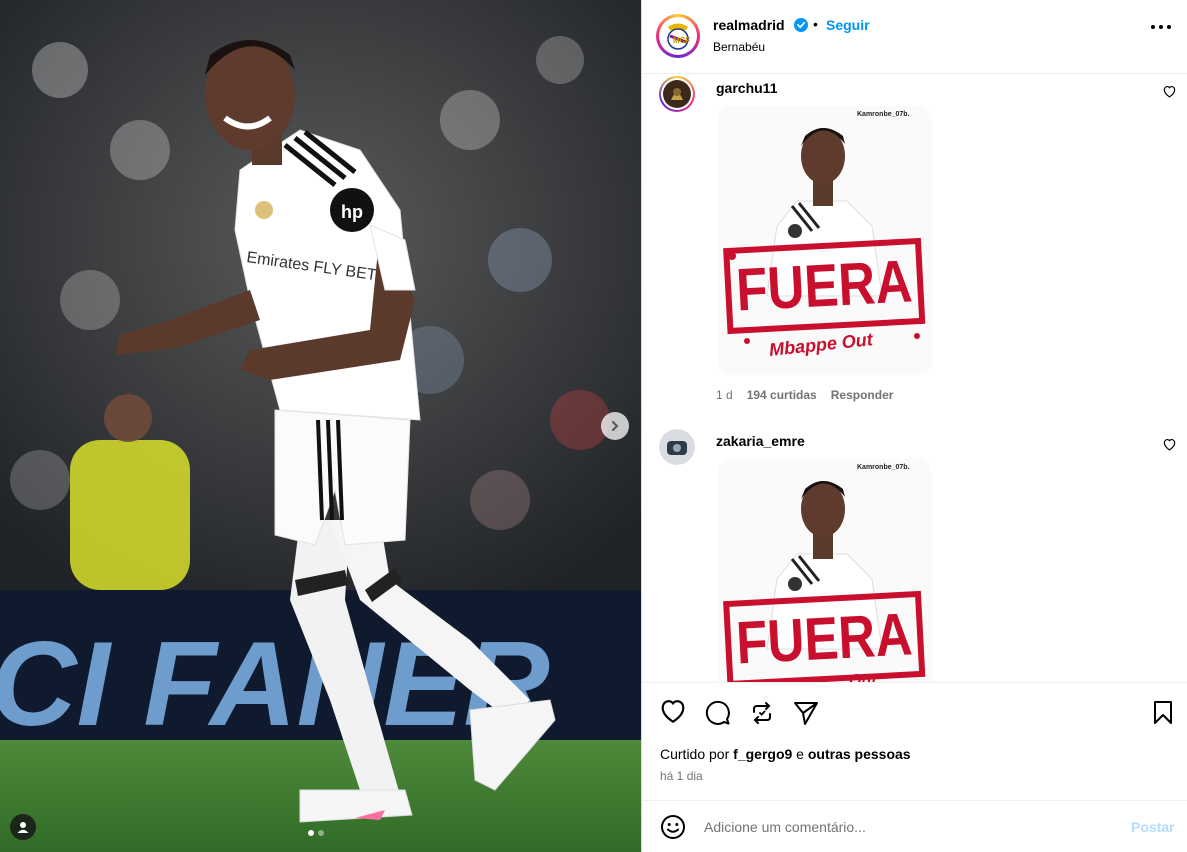 This screenshot has width=1187, height=852. What do you see at coordinates (800, 754) in the screenshot?
I see `likes-middle: e` at bounding box center [800, 754].